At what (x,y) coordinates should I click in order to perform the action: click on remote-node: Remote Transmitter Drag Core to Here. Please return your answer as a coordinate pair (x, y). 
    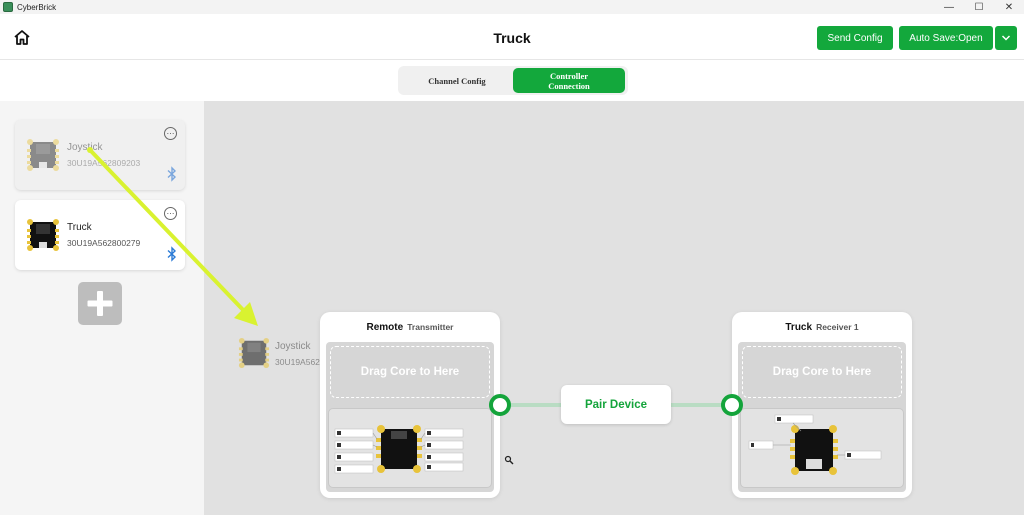
    Looking at the image, I should click on (410, 405).